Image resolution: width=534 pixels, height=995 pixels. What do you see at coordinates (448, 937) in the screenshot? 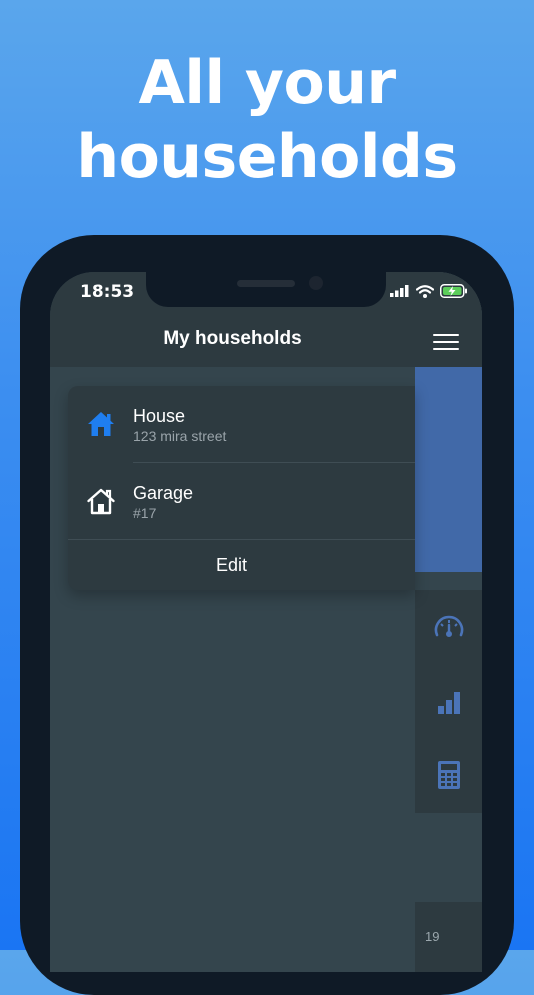
I see `side-panel-footer: 19` at bounding box center [448, 937].